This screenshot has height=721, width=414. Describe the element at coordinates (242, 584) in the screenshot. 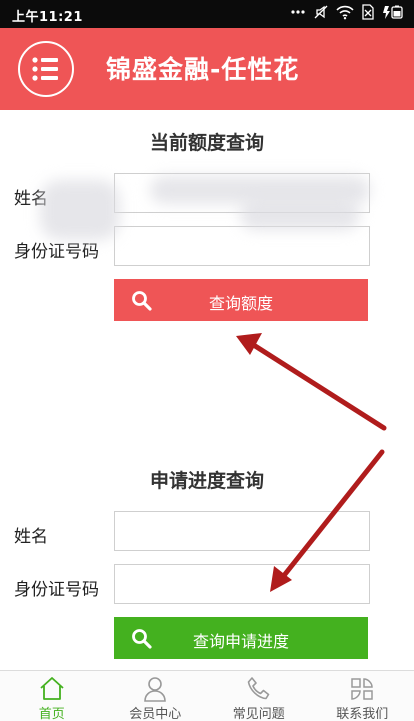

I see `progress-id-input` at that location.